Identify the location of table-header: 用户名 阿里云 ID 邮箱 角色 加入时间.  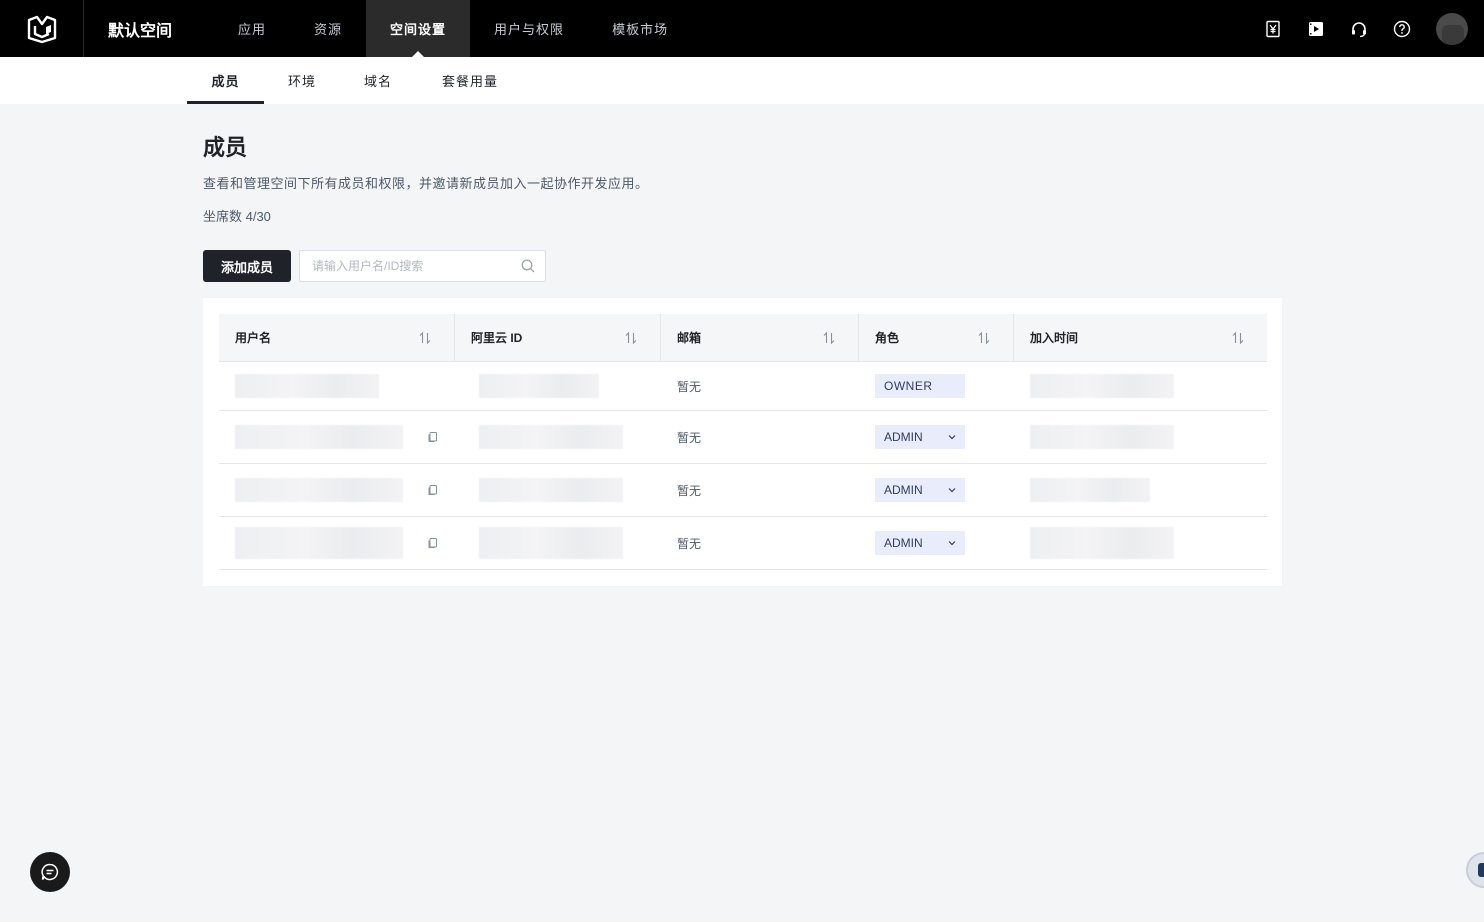
(743, 338).